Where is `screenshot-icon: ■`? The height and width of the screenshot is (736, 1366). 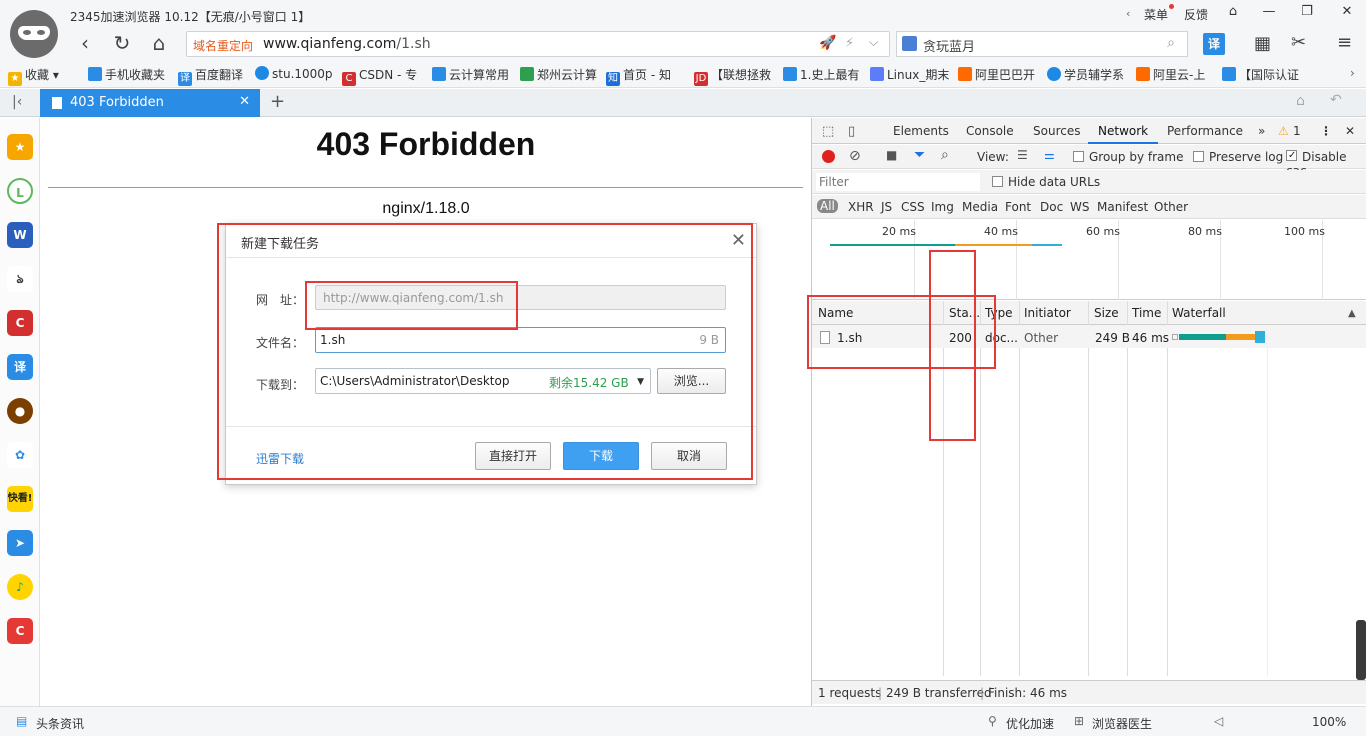
screenshot-icon: ■ is located at coordinates (891, 155).